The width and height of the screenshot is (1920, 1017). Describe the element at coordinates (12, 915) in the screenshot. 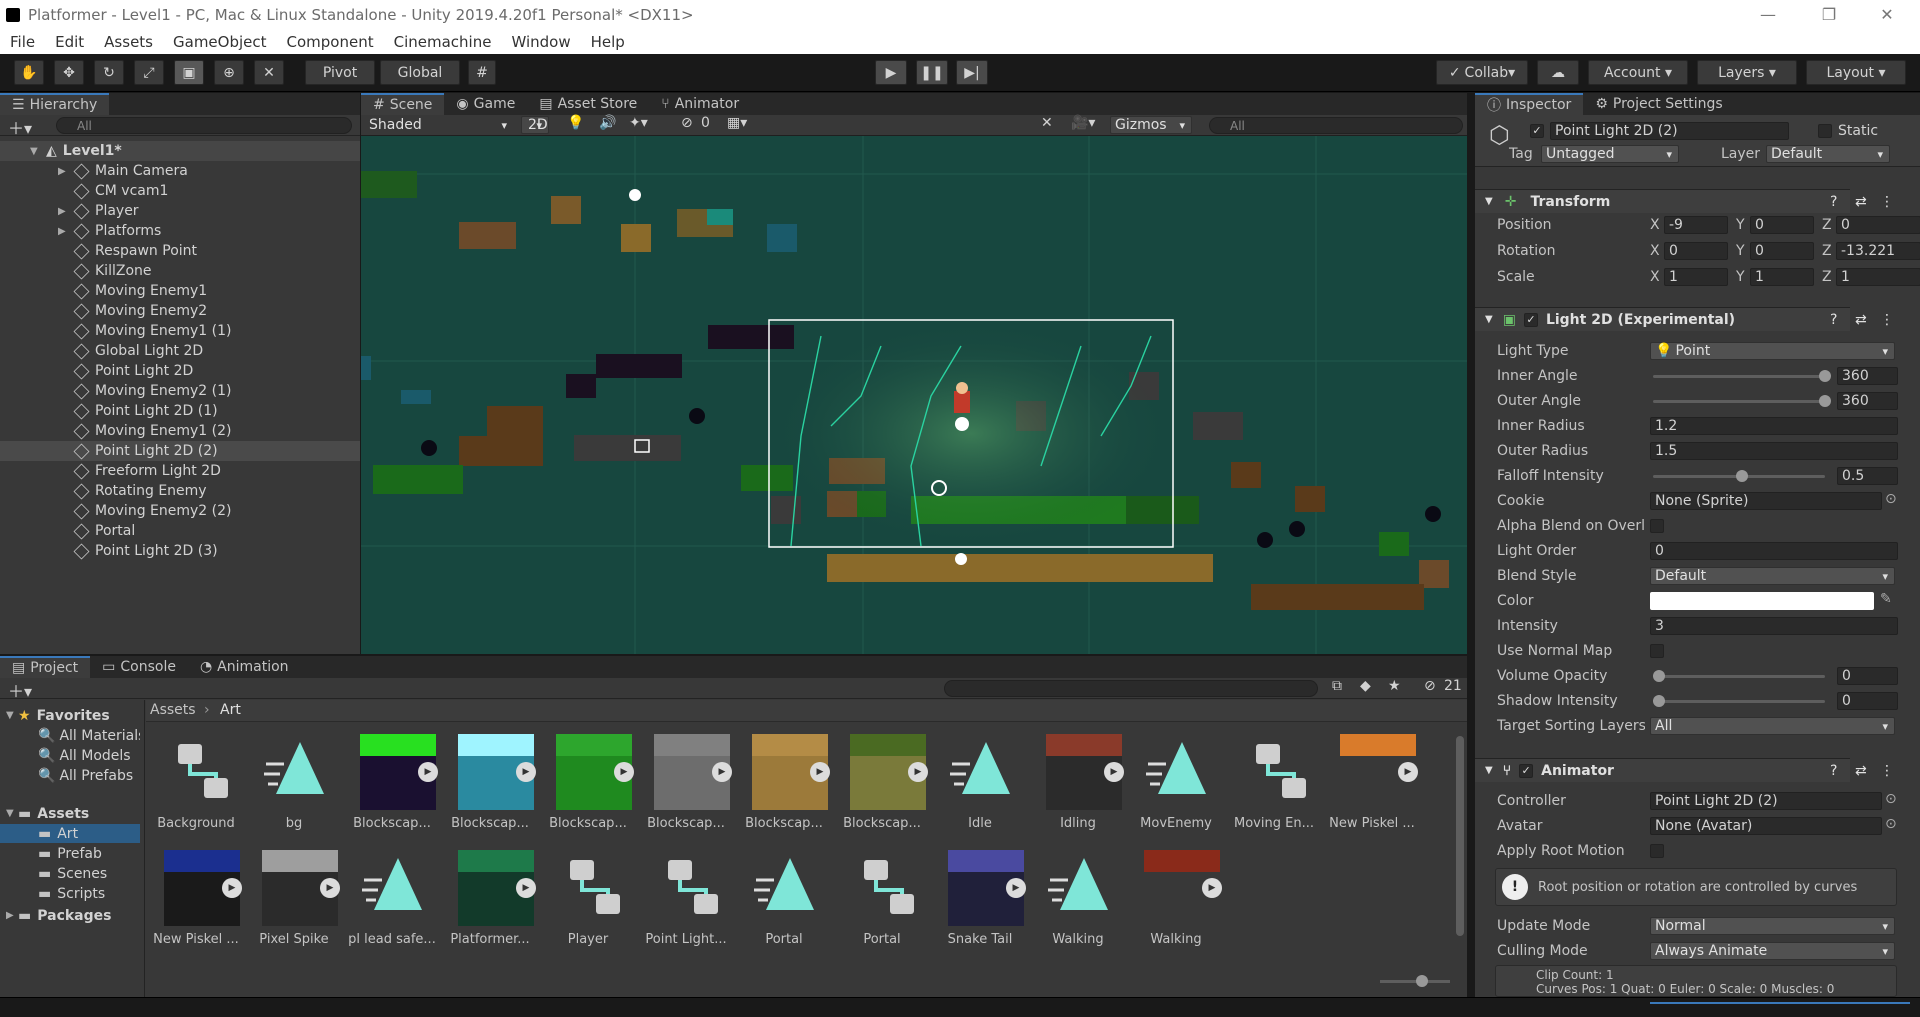

I see `expand-arrow-icon: ▶` at that location.